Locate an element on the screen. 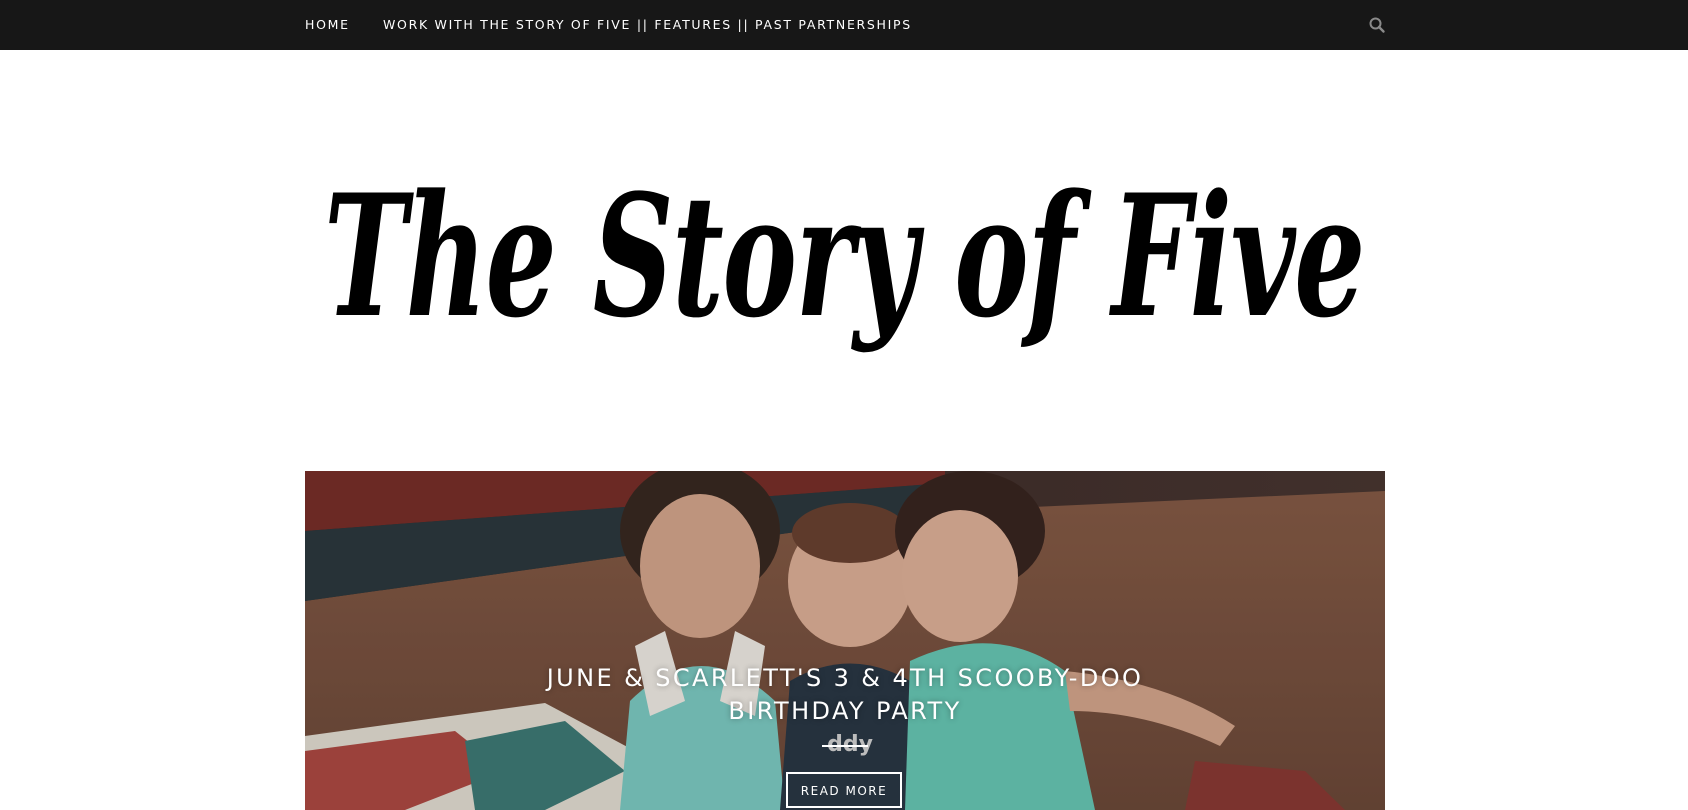 The width and height of the screenshot is (1688, 810). title-divider is located at coordinates (845, 746).